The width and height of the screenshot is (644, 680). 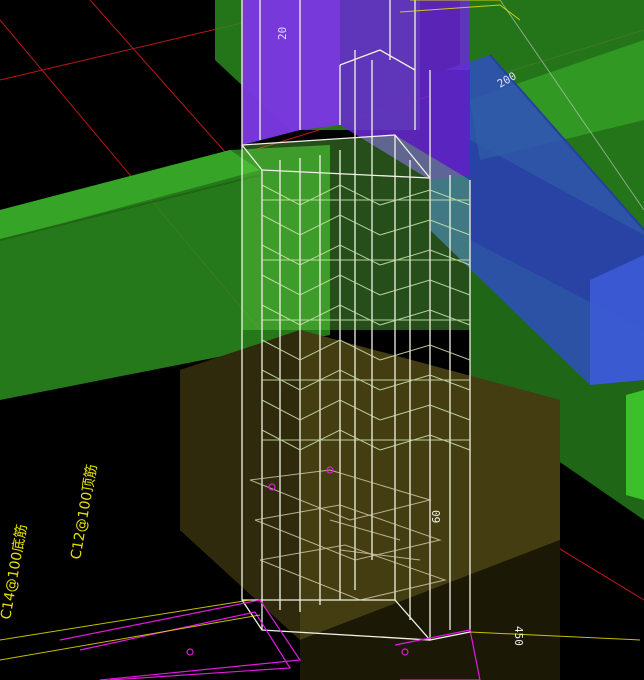 I want to click on rebar-cage-upper-section, so click(x=356, y=232).